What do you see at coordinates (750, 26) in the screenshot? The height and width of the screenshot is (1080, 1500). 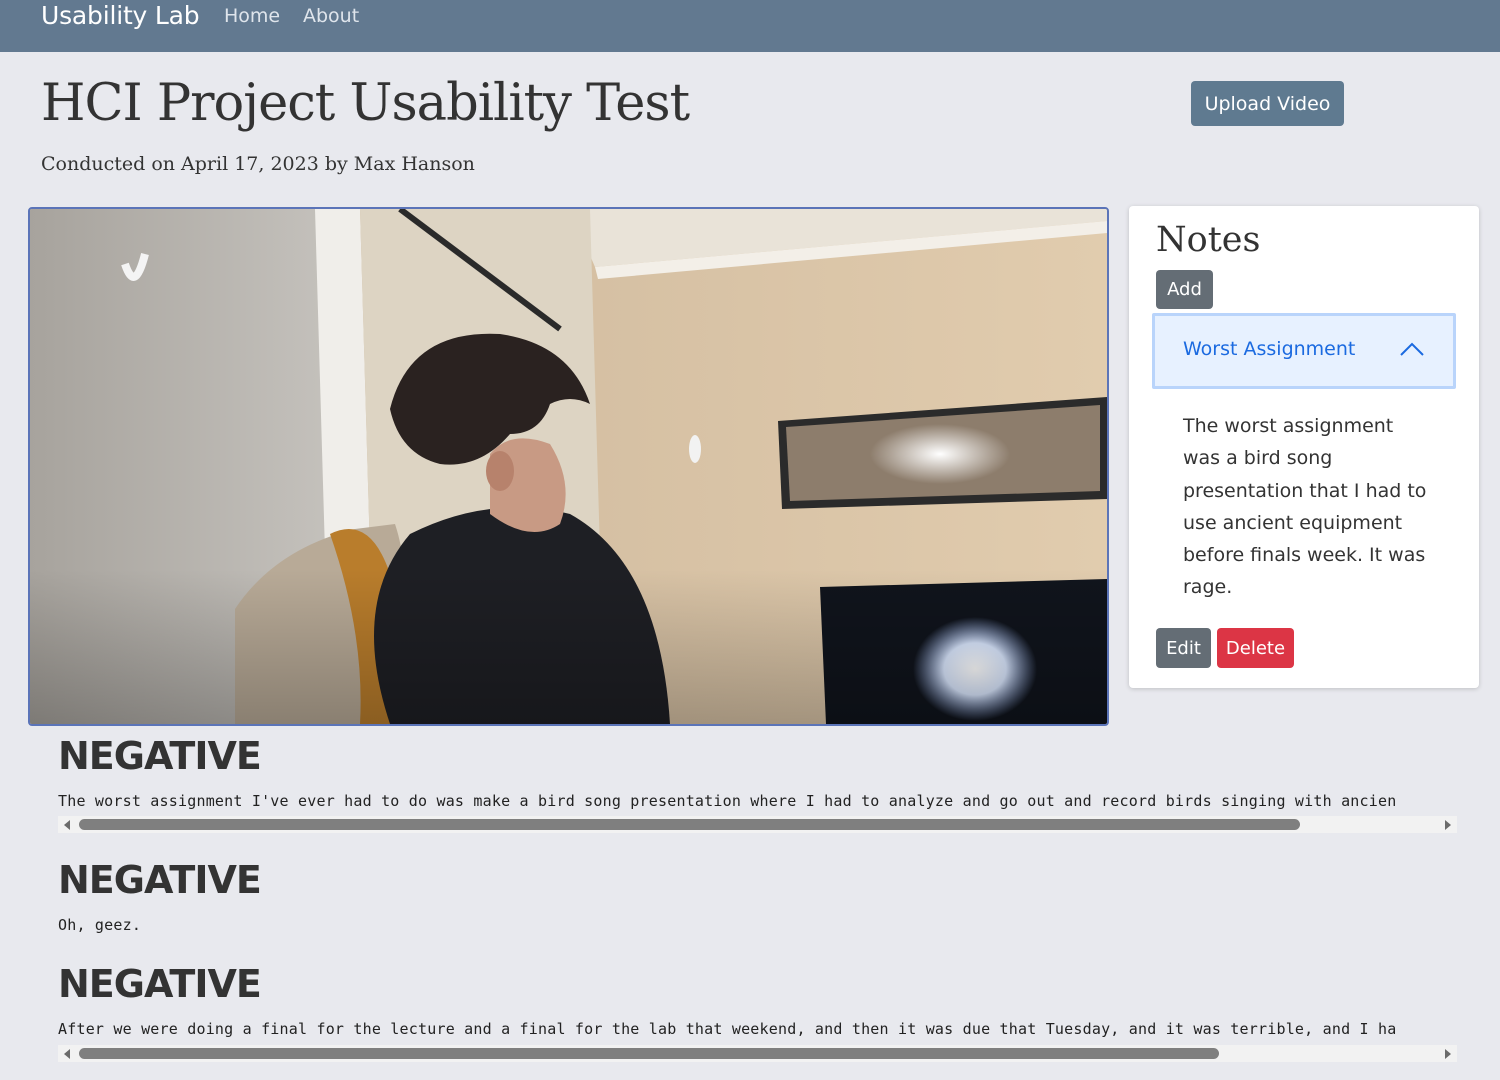 I see `navbar: Usability Lab Home About` at bounding box center [750, 26].